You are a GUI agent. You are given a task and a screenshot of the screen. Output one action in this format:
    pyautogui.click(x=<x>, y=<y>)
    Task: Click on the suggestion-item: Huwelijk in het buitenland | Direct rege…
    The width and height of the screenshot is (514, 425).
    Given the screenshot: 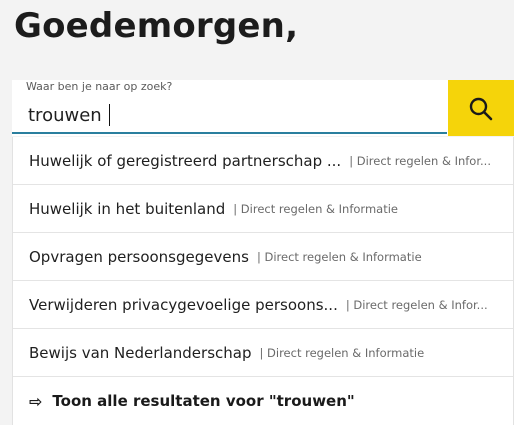 What is the action you would take?
    pyautogui.click(x=263, y=209)
    